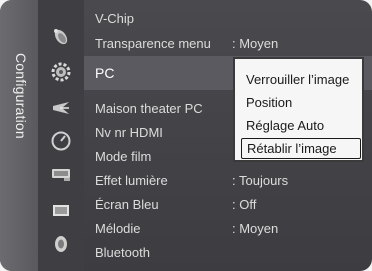  What do you see at coordinates (105, 73) in the screenshot?
I see `menu-item-label: PC` at bounding box center [105, 73].